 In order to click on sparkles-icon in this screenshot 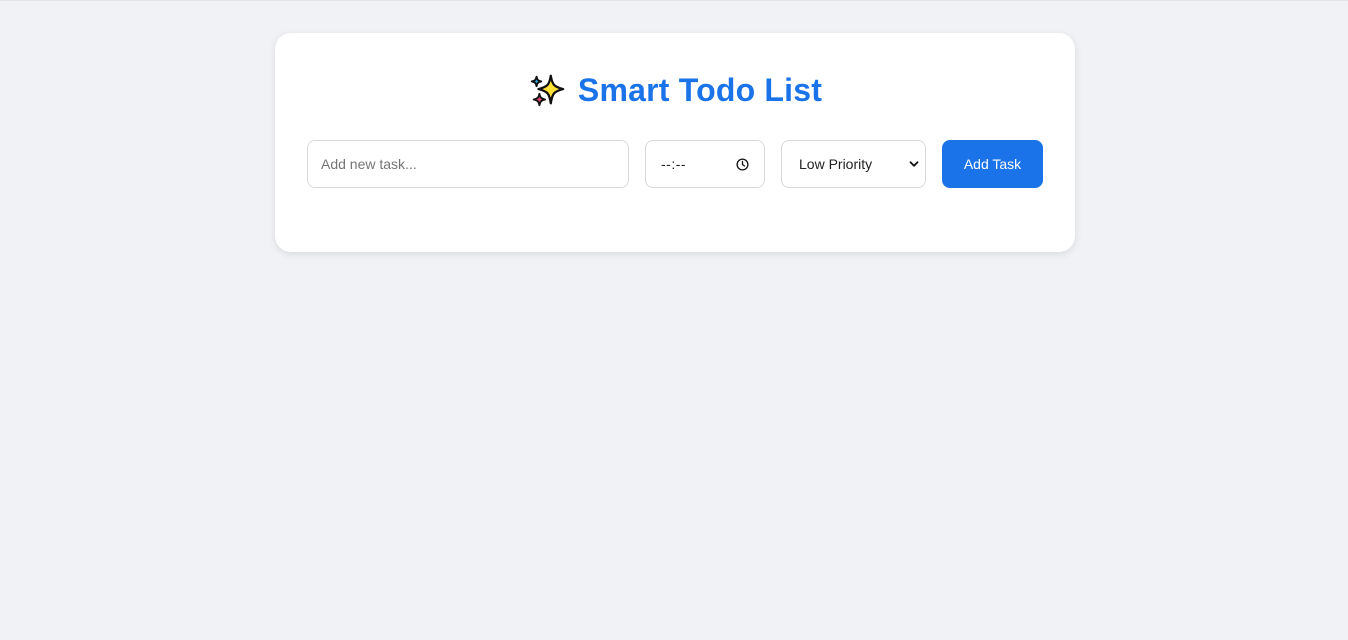, I will do `click(547, 90)`.